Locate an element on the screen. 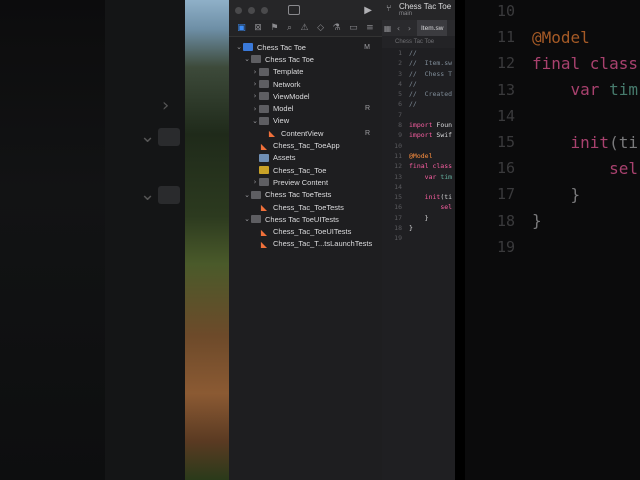 Image resolution: width=640 pixels, height=480 pixels. speech-icon: ▭ is located at coordinates (353, 28).